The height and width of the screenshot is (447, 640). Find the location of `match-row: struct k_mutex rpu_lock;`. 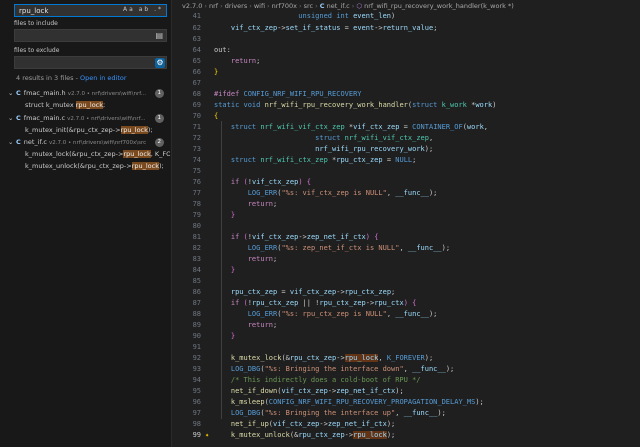

match-row: struct k_mutex rpu_lock; is located at coordinates (97, 107).